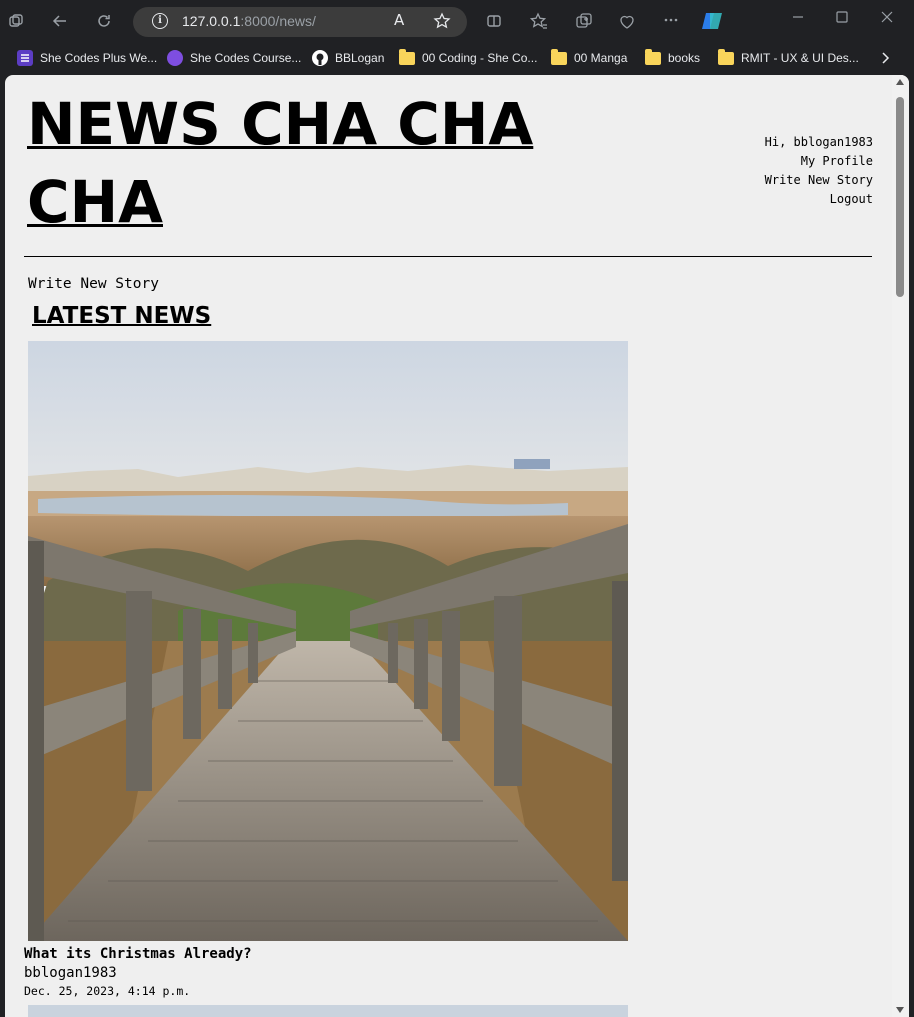 Image resolution: width=914 pixels, height=1017 pixels. Describe the element at coordinates (819, 180) in the screenshot. I see `write-new-story-nav-link: Write New Story` at that location.